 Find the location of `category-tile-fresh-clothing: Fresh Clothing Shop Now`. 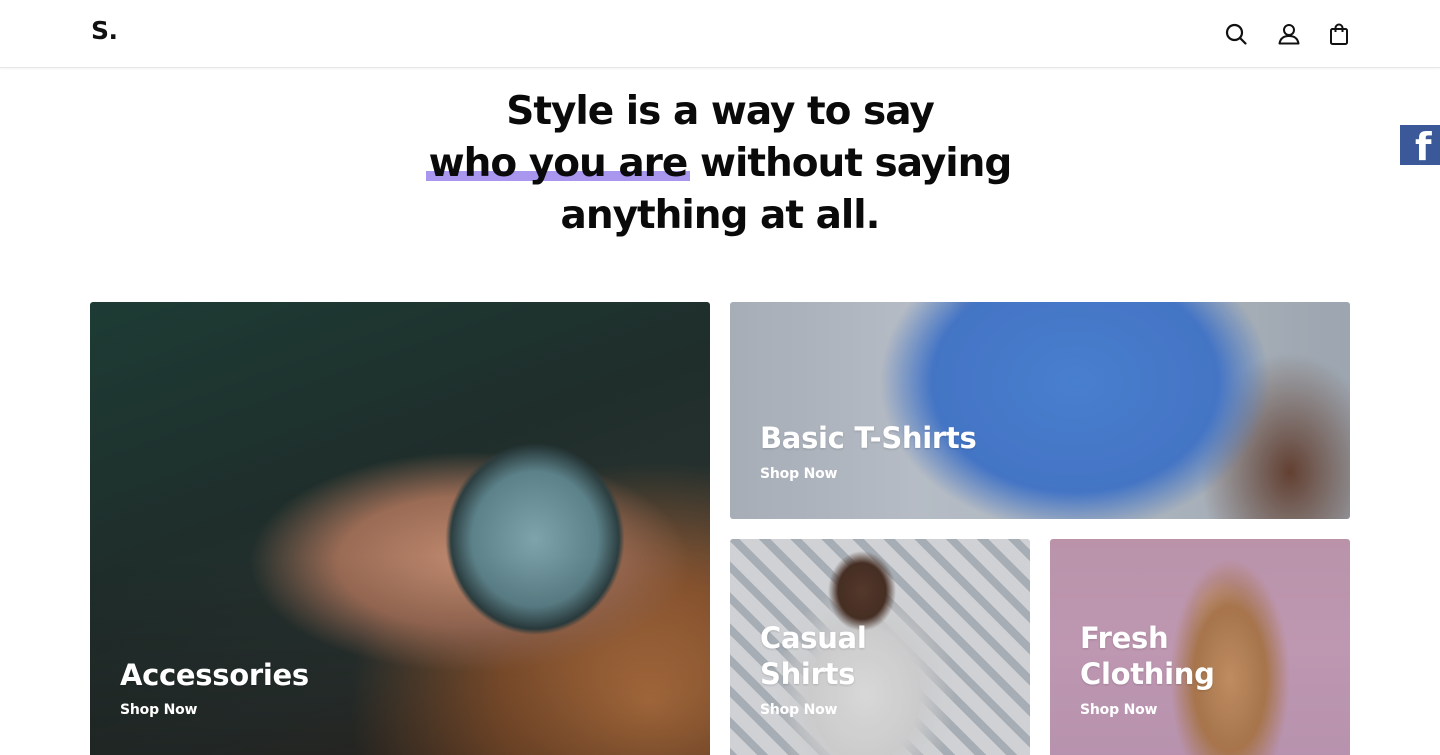

category-tile-fresh-clothing: Fresh Clothing Shop Now is located at coordinates (1200, 647).